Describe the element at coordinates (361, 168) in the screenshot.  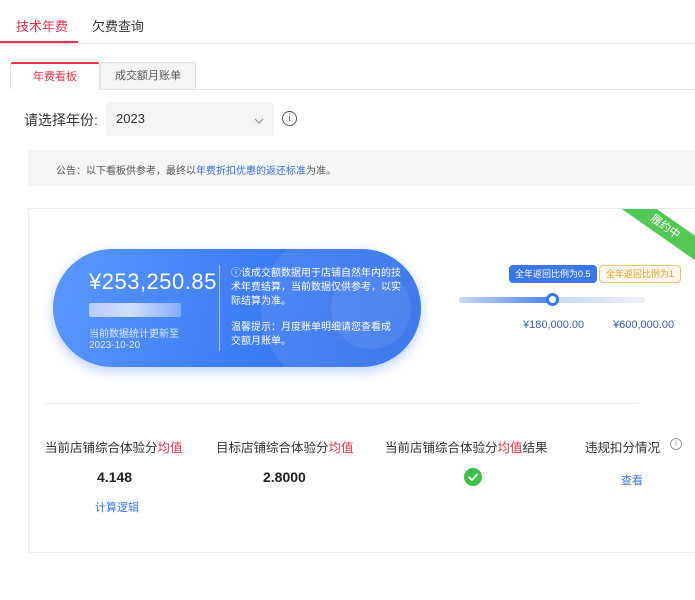
I see `notice-banner: 公告：以下看板供参考，最终以年费折扣优惠的返还标准为准。` at that location.